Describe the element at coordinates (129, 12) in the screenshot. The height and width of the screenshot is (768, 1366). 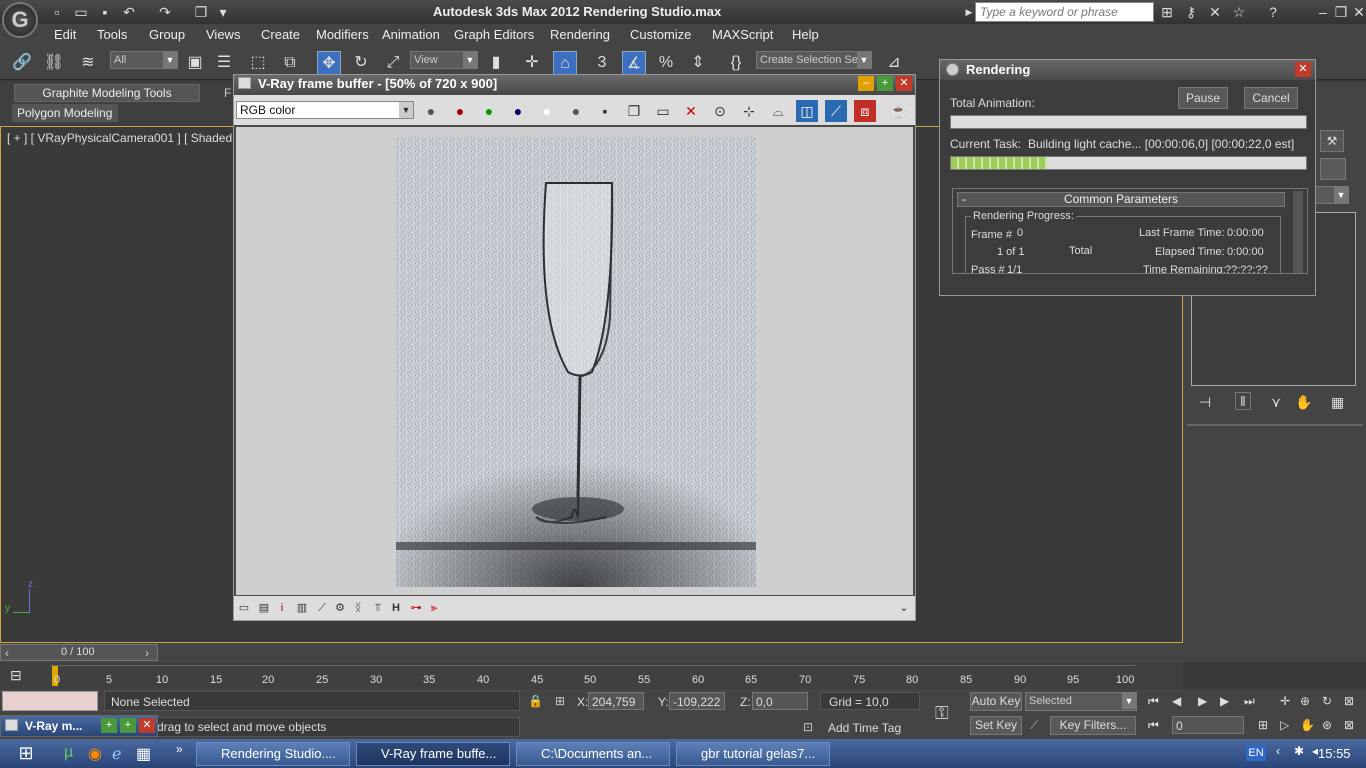
I see `undo-icon: ↶` at that location.